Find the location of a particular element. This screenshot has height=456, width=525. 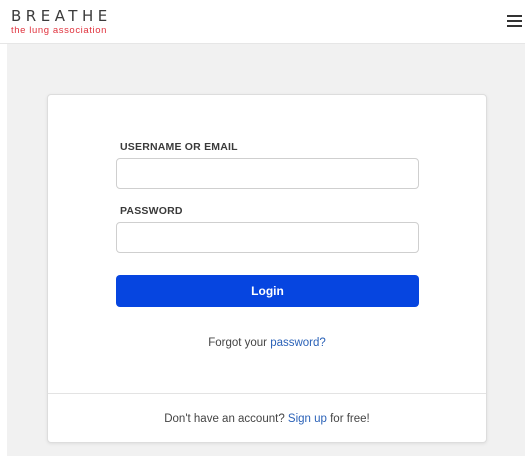

site-header: BREATHE the lung association is located at coordinates (262, 22).